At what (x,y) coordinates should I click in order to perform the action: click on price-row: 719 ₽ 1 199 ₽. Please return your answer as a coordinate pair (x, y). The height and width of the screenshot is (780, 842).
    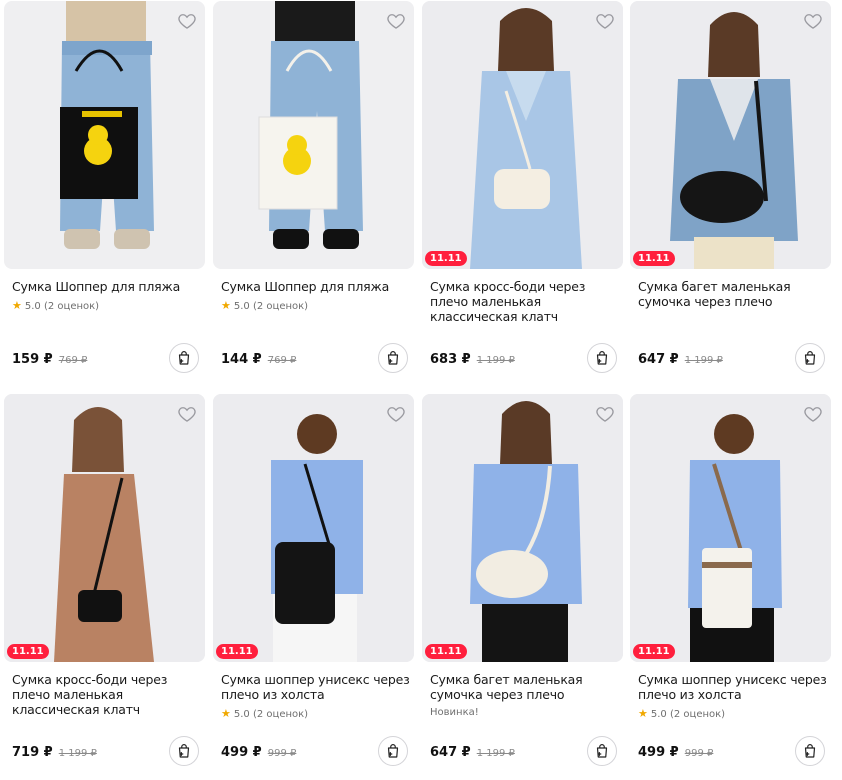
    Looking at the image, I should click on (54, 750).